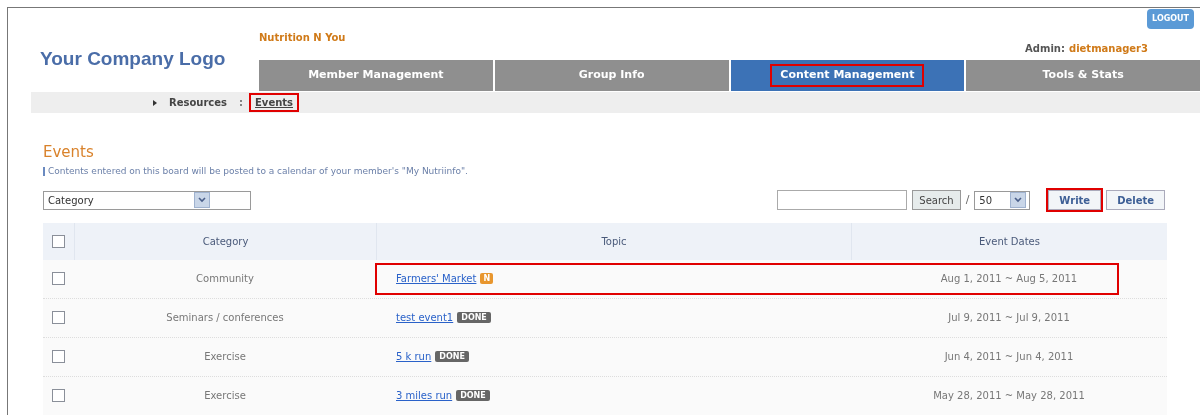 The width and height of the screenshot is (1200, 415). What do you see at coordinates (225, 317) in the screenshot?
I see `table-cell: Seminars / conferences` at bounding box center [225, 317].